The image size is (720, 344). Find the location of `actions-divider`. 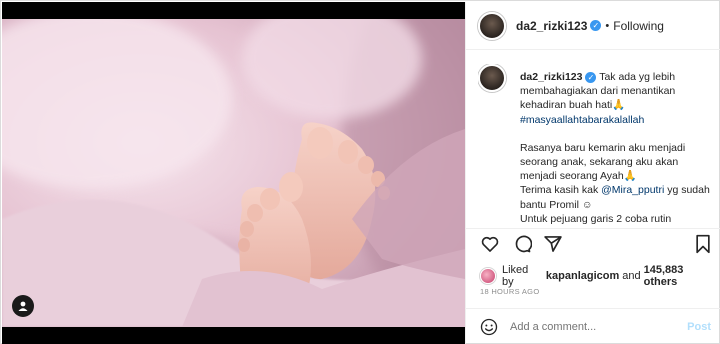

actions-divider is located at coordinates (593, 228).